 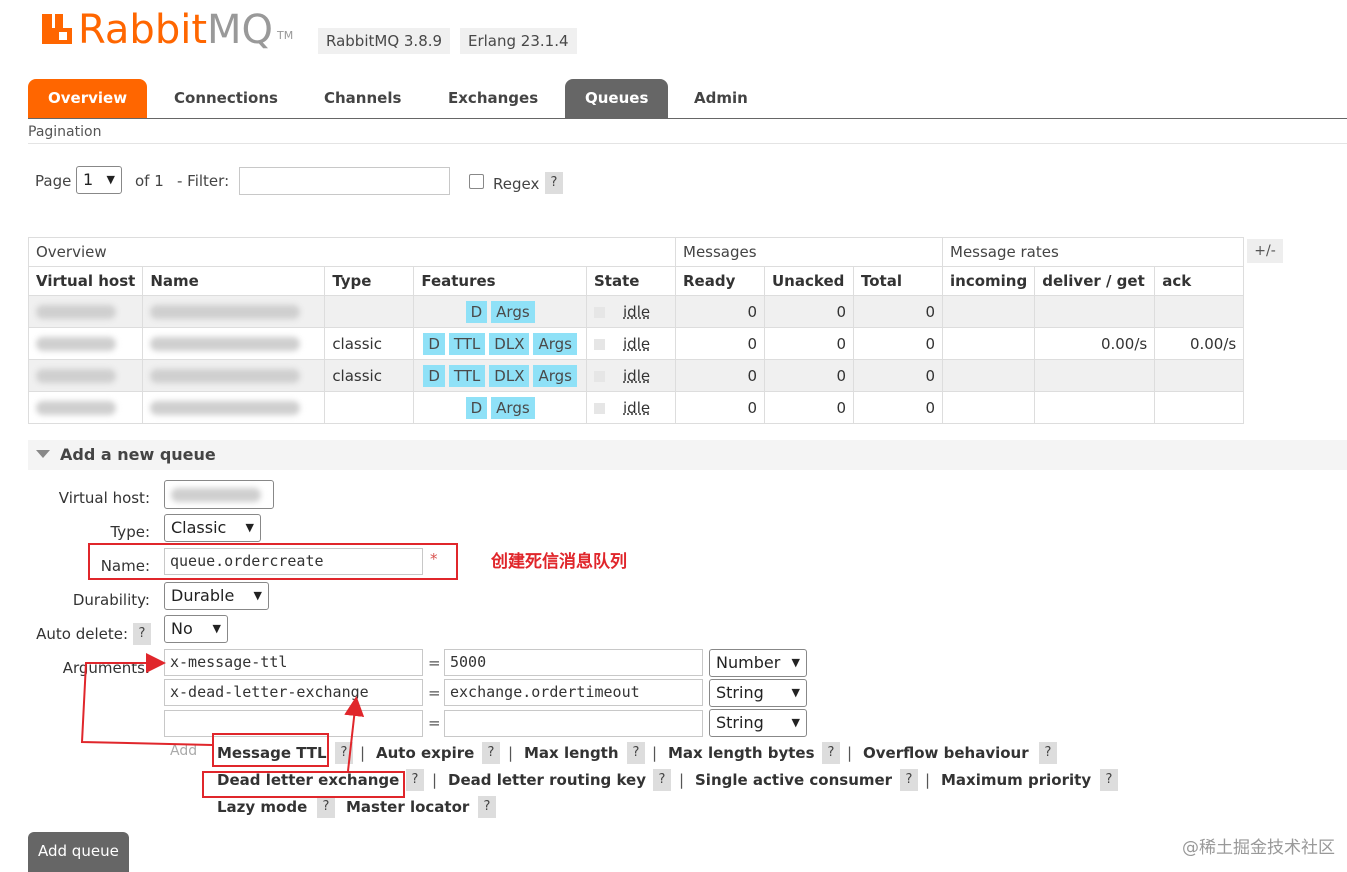 I want to click on annotation-arrows, so click(x=222, y=712).